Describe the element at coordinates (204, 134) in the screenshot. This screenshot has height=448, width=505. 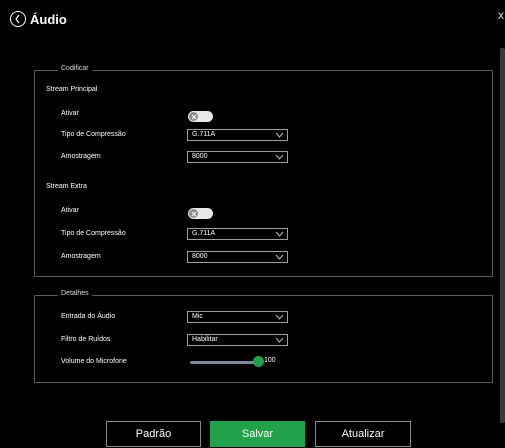
I see `main-compression-value: G.711A` at that location.